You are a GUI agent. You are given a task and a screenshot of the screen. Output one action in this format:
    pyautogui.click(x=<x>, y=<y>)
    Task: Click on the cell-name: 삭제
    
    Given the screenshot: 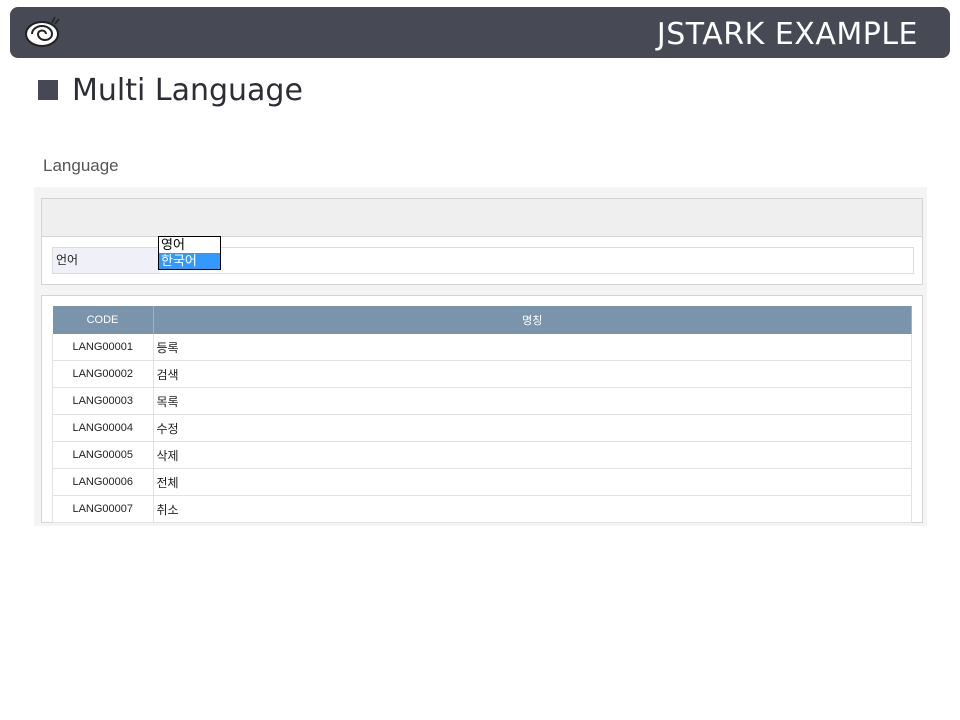 What is the action you would take?
    pyautogui.click(x=532, y=455)
    